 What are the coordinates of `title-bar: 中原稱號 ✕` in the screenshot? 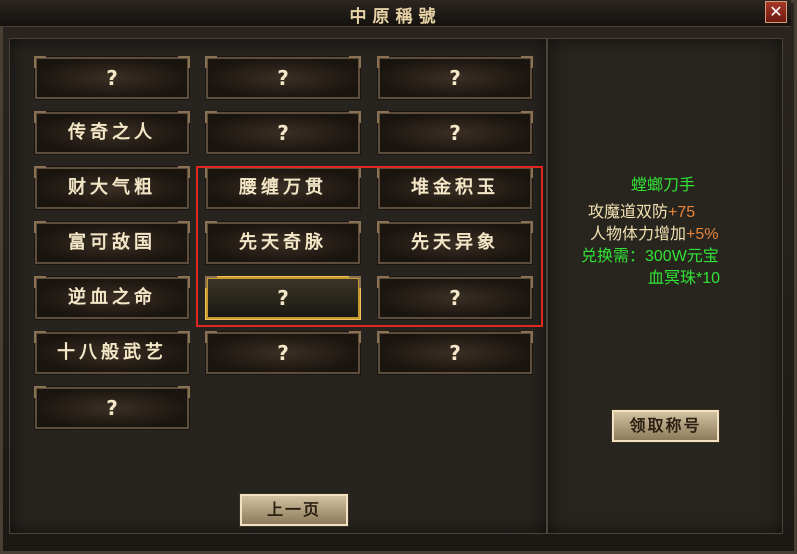 It's located at (395, 13).